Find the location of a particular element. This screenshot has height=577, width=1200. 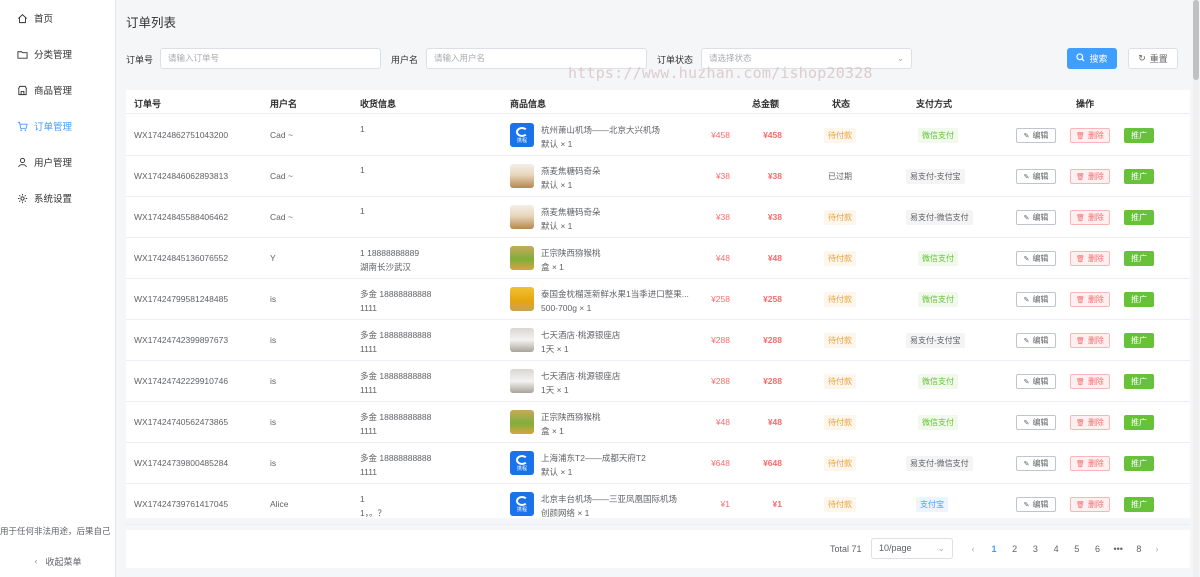

sidebar-item-1: 分类管理 is located at coordinates (57, 54).